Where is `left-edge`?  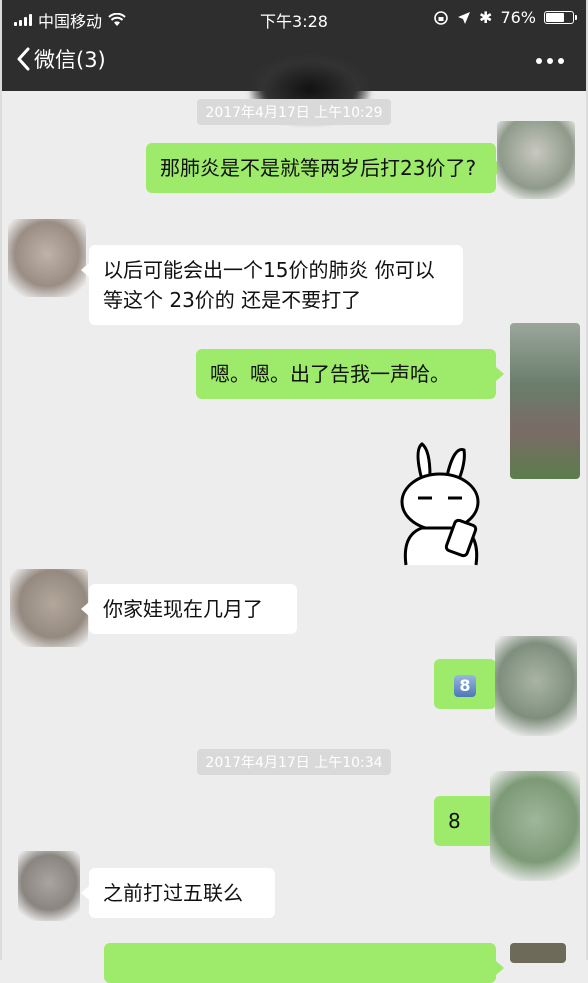 left-edge is located at coordinates (1, 480).